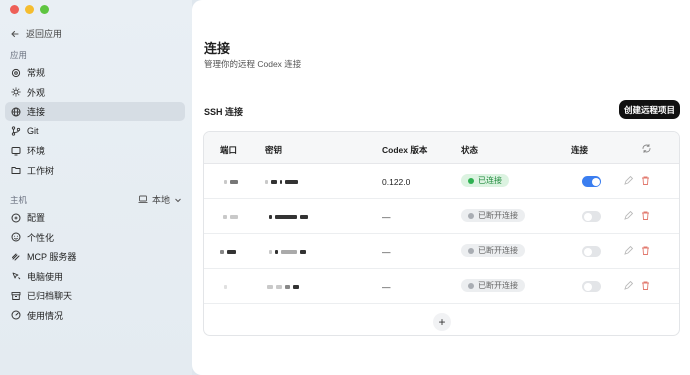  Describe the element at coordinates (95, 217) in the screenshot. I see `sidebar-item-config: 配置` at that location.